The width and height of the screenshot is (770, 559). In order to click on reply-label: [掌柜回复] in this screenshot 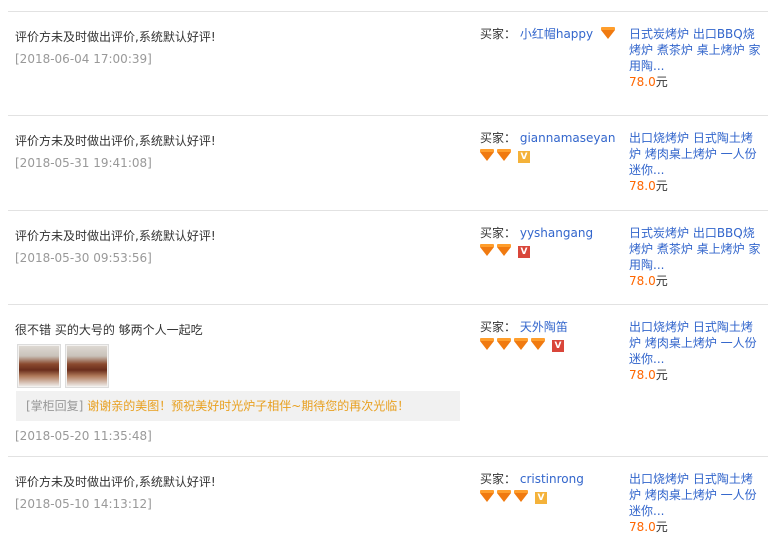, I will do `click(55, 406)`.